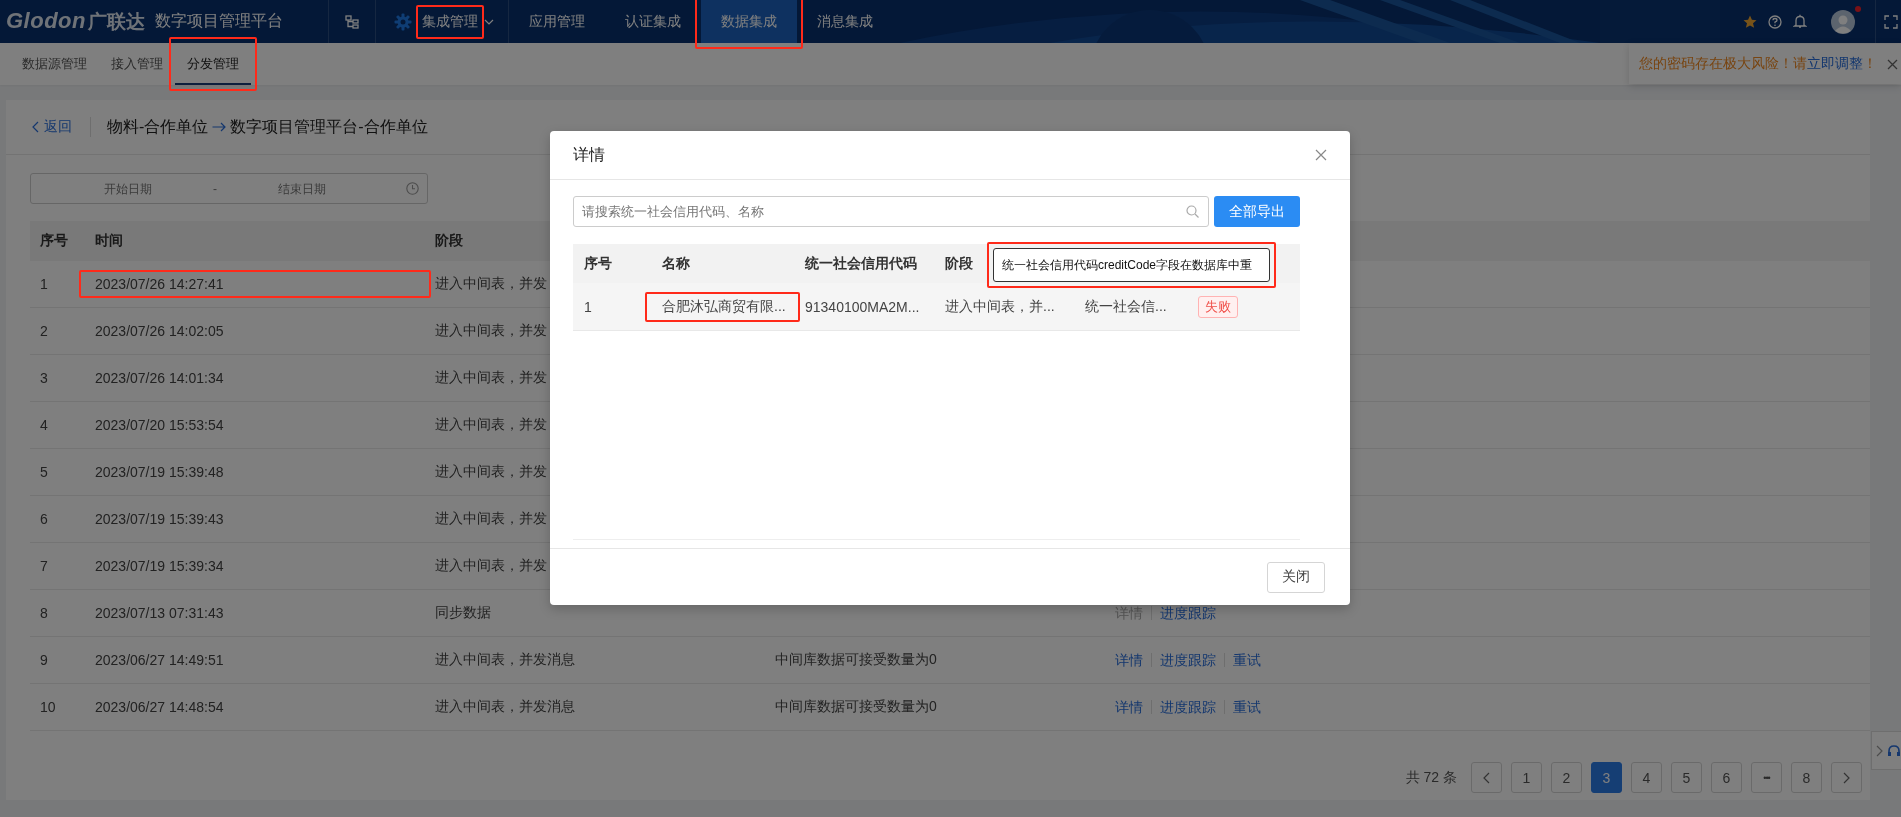 This screenshot has height=817, width=1901. I want to click on close-button: 关闭, so click(1296, 577).